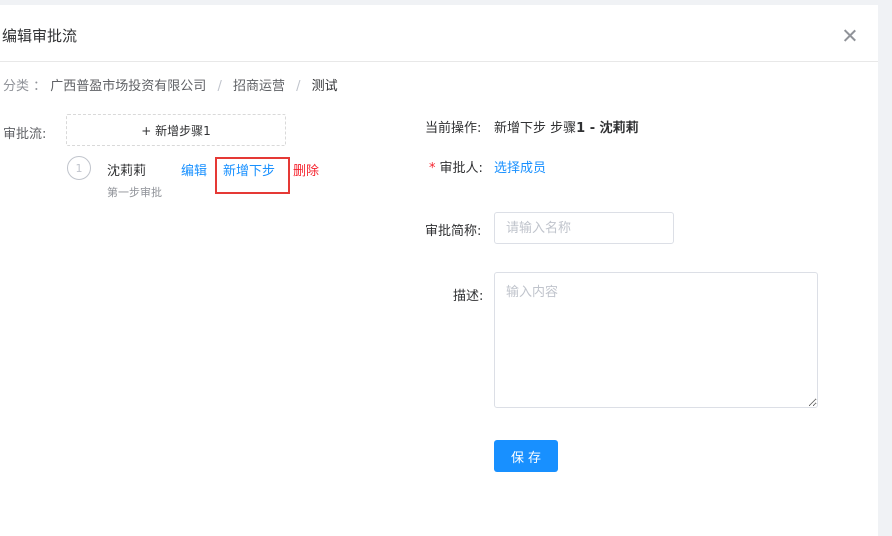  What do you see at coordinates (453, 128) in the screenshot?
I see `current-operation-label: 当前操作:` at bounding box center [453, 128].